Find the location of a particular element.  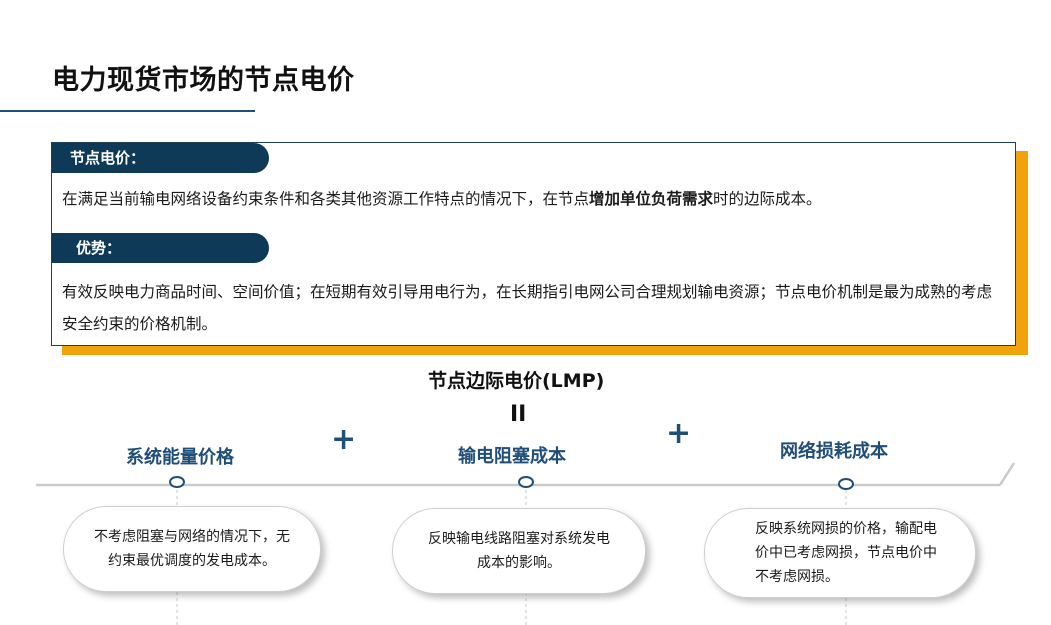

desc-congestion: 反映输电线路阻塞对系统发电成本的影响。 is located at coordinates (519, 551).